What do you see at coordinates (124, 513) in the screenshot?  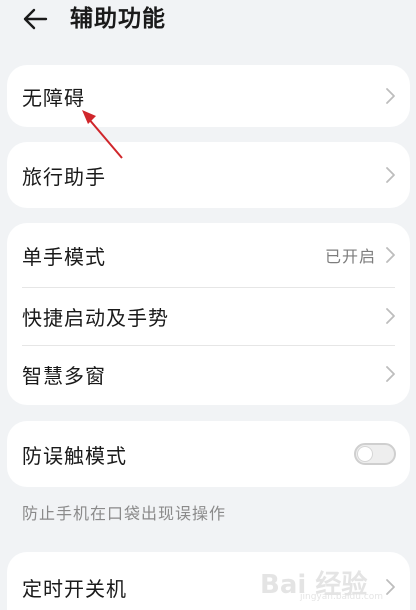 I see `mistouch-description: 防止手机在口袋出现误操作` at bounding box center [124, 513].